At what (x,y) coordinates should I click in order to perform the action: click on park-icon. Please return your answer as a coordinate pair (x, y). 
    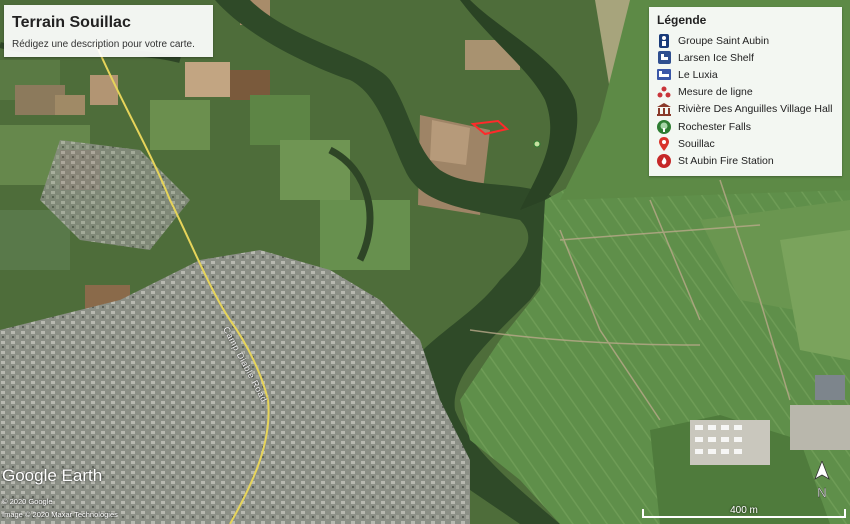
    Looking at the image, I should click on (664, 126).